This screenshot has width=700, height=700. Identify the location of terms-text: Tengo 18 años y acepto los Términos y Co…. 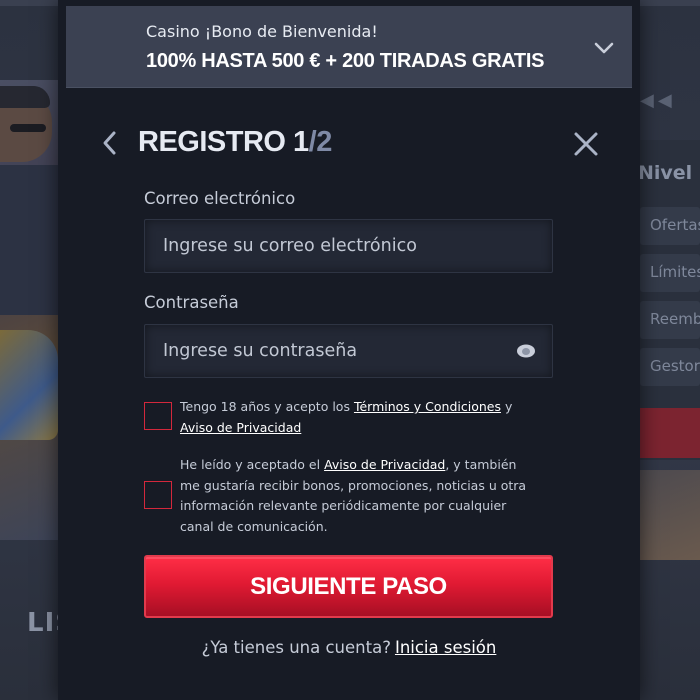
(360, 417).